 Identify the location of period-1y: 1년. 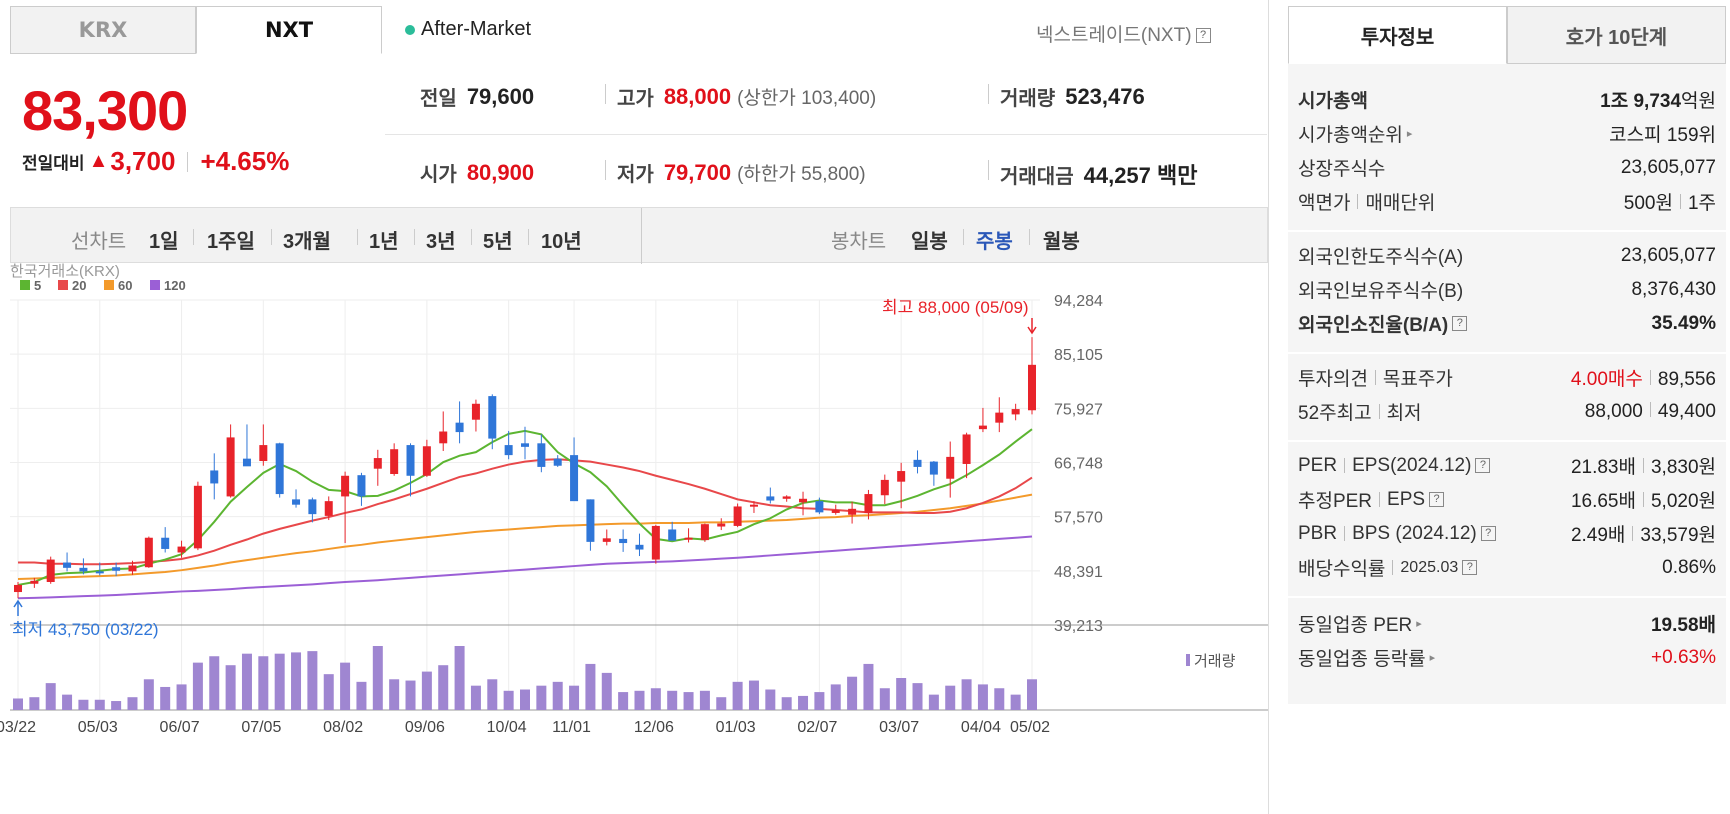
(384, 239).